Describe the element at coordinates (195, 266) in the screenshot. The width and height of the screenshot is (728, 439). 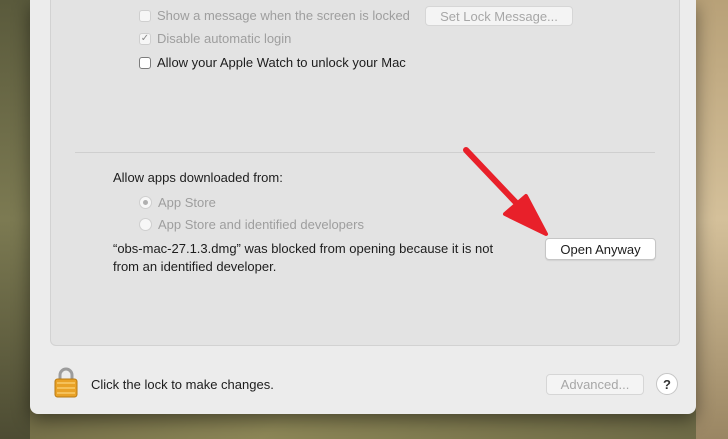
I see `blocked-message-line2: from an identified developer.` at that location.